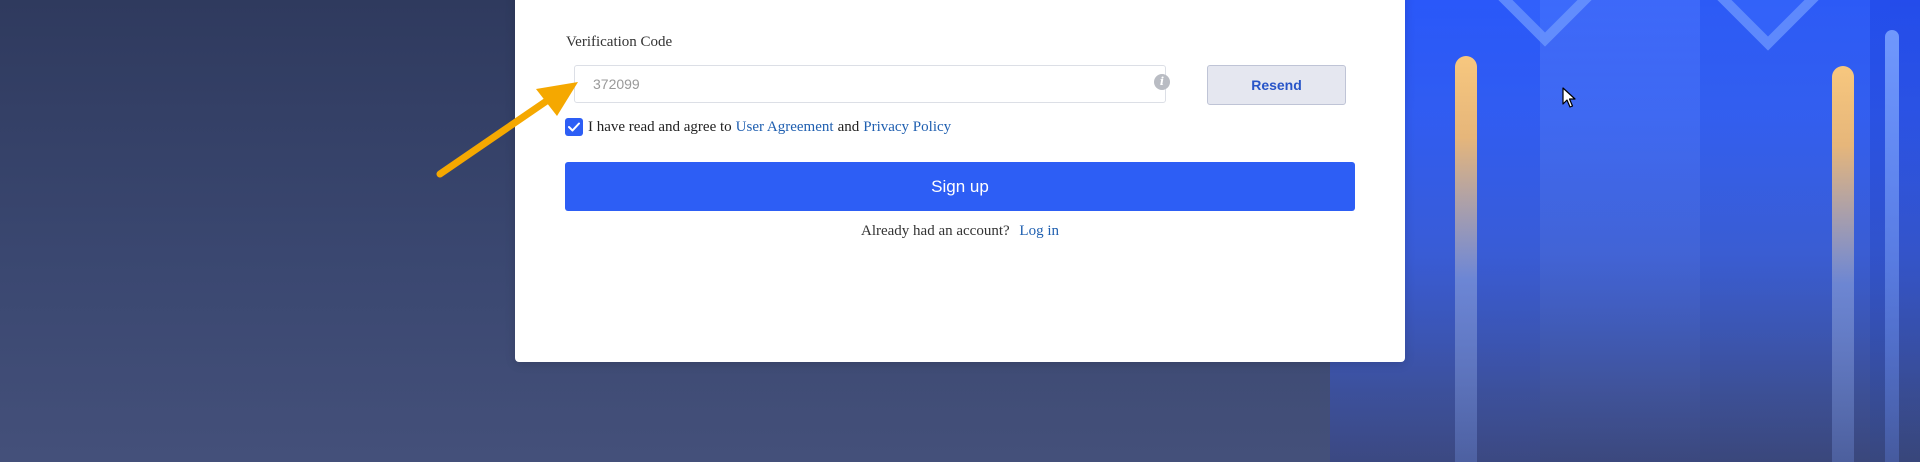  What do you see at coordinates (619, 42) in the screenshot?
I see `verification-code-label: Verification Code` at bounding box center [619, 42].